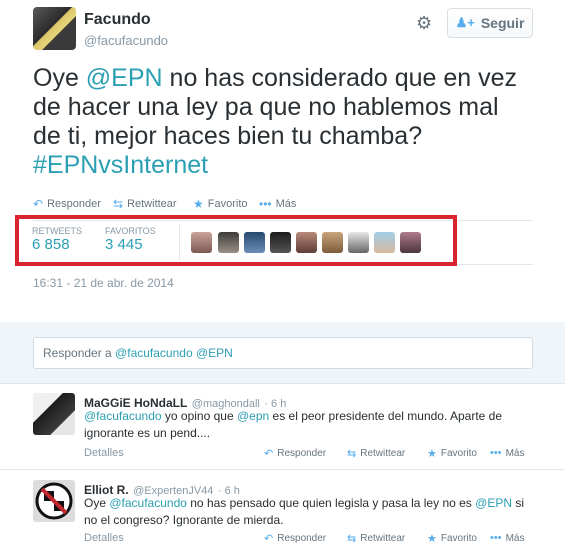  I want to click on gear-icon: ⚙, so click(424, 23).